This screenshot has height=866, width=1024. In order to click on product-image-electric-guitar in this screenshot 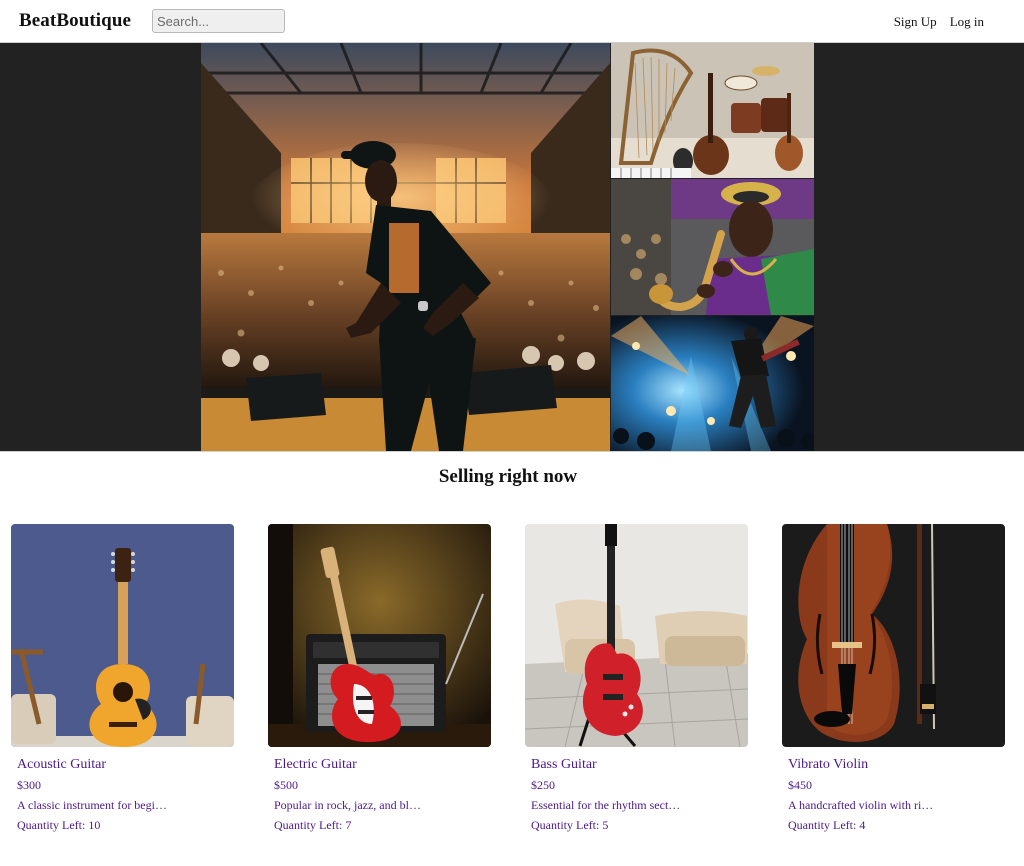, I will do `click(379, 635)`.